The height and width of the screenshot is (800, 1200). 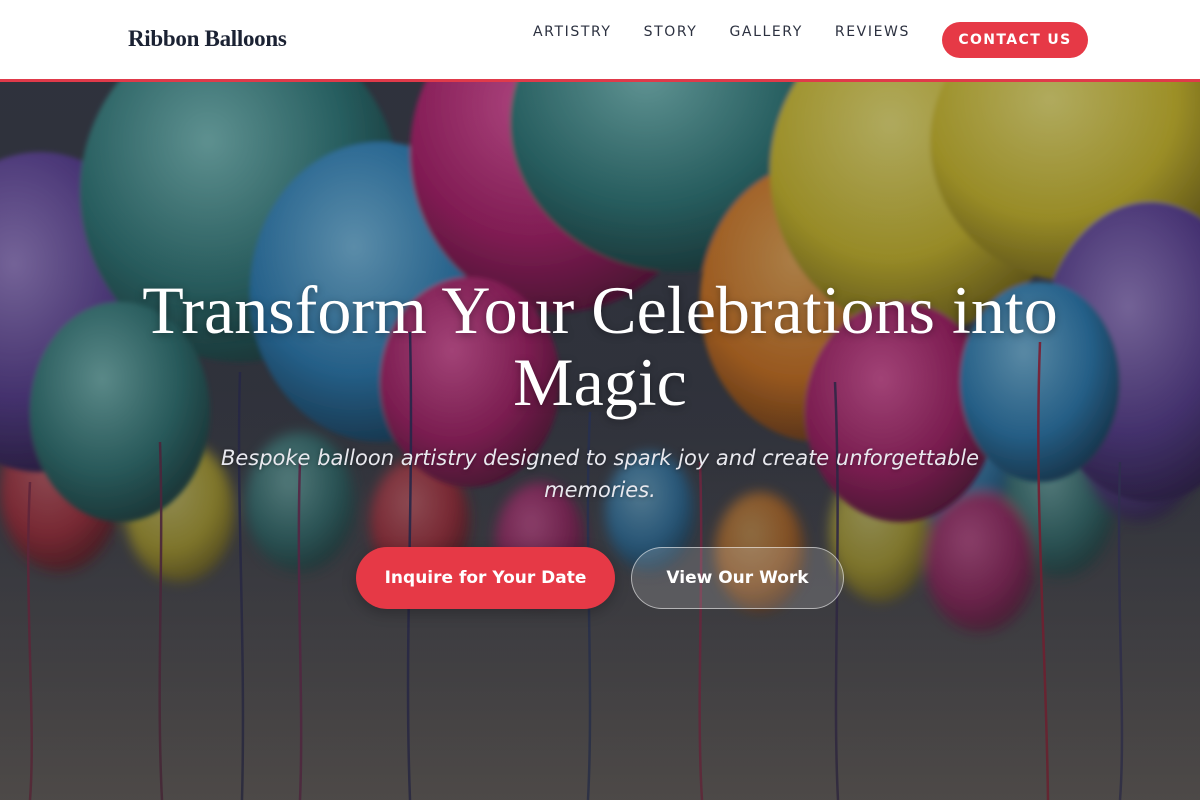 What do you see at coordinates (1015, 40) in the screenshot?
I see `contact-us-button: CONTACT US` at bounding box center [1015, 40].